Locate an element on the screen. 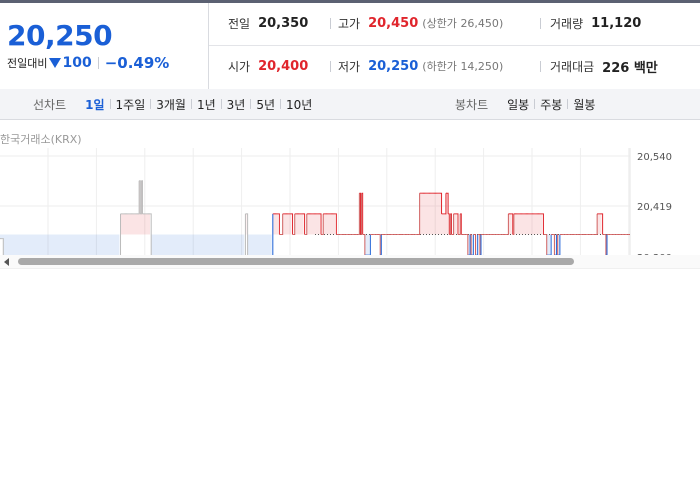  turnover-cell: 거래대금 226 백만 is located at coordinates (604, 66).